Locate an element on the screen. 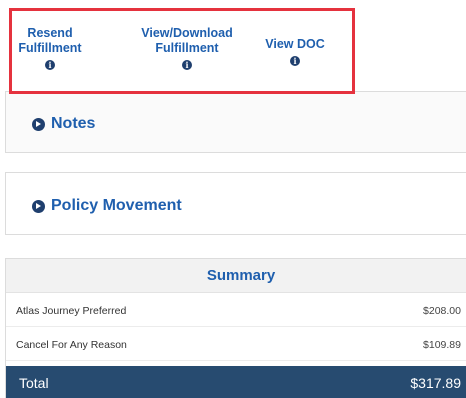  view-download-fulfillment-link: View/Download Fulfillment i is located at coordinates (187, 49).